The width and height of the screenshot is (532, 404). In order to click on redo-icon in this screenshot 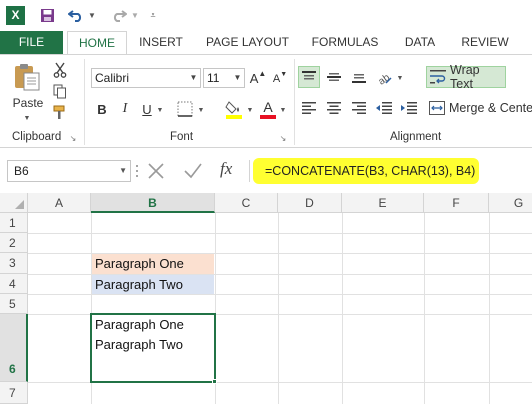, I will do `click(119, 15)`.